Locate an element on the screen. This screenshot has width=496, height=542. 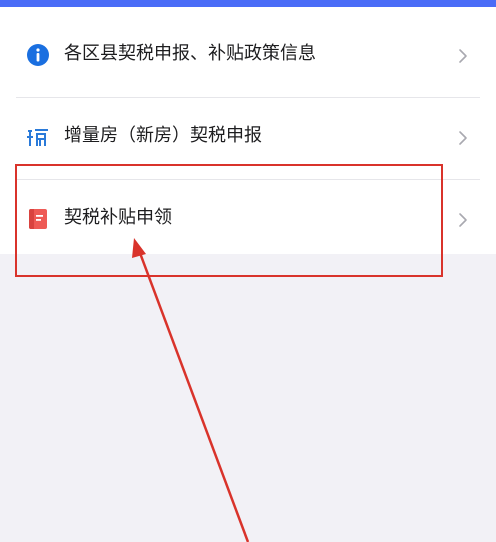
menu-item-label: 增量房（新房）契税申报 is located at coordinates (163, 135).